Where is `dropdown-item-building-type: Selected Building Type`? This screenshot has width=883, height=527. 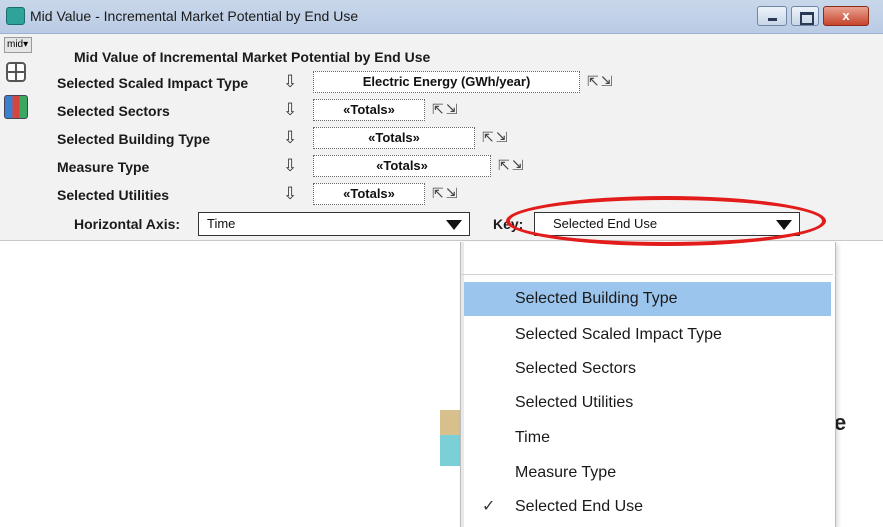
dropdown-item-building-type: Selected Building Type is located at coordinates (647, 299).